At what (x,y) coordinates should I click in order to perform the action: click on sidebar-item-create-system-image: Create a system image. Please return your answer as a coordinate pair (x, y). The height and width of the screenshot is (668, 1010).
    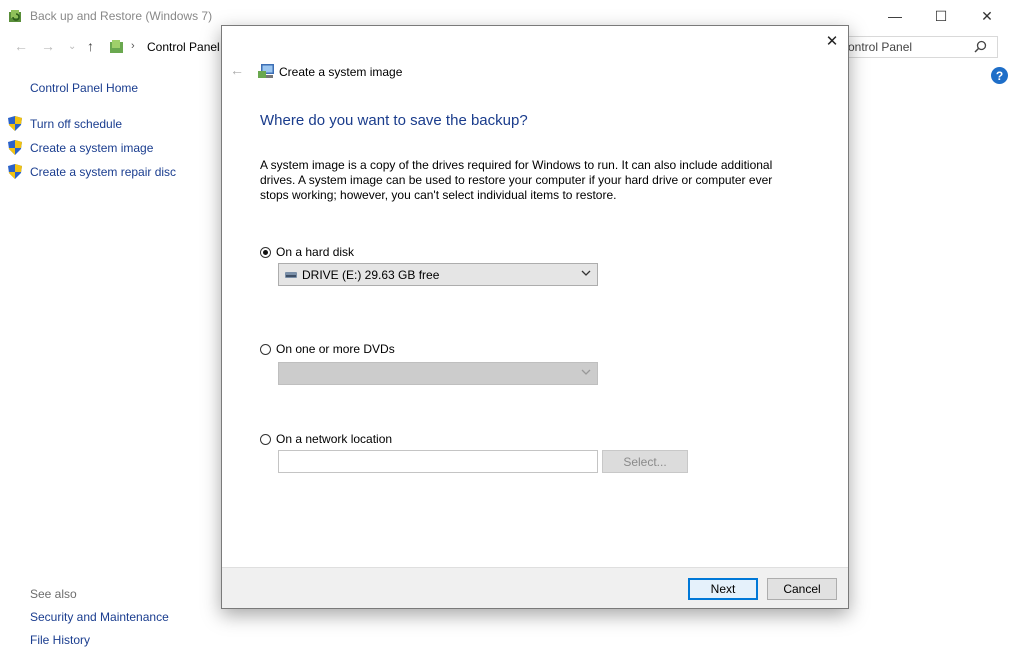
    Looking at the image, I should click on (91, 148).